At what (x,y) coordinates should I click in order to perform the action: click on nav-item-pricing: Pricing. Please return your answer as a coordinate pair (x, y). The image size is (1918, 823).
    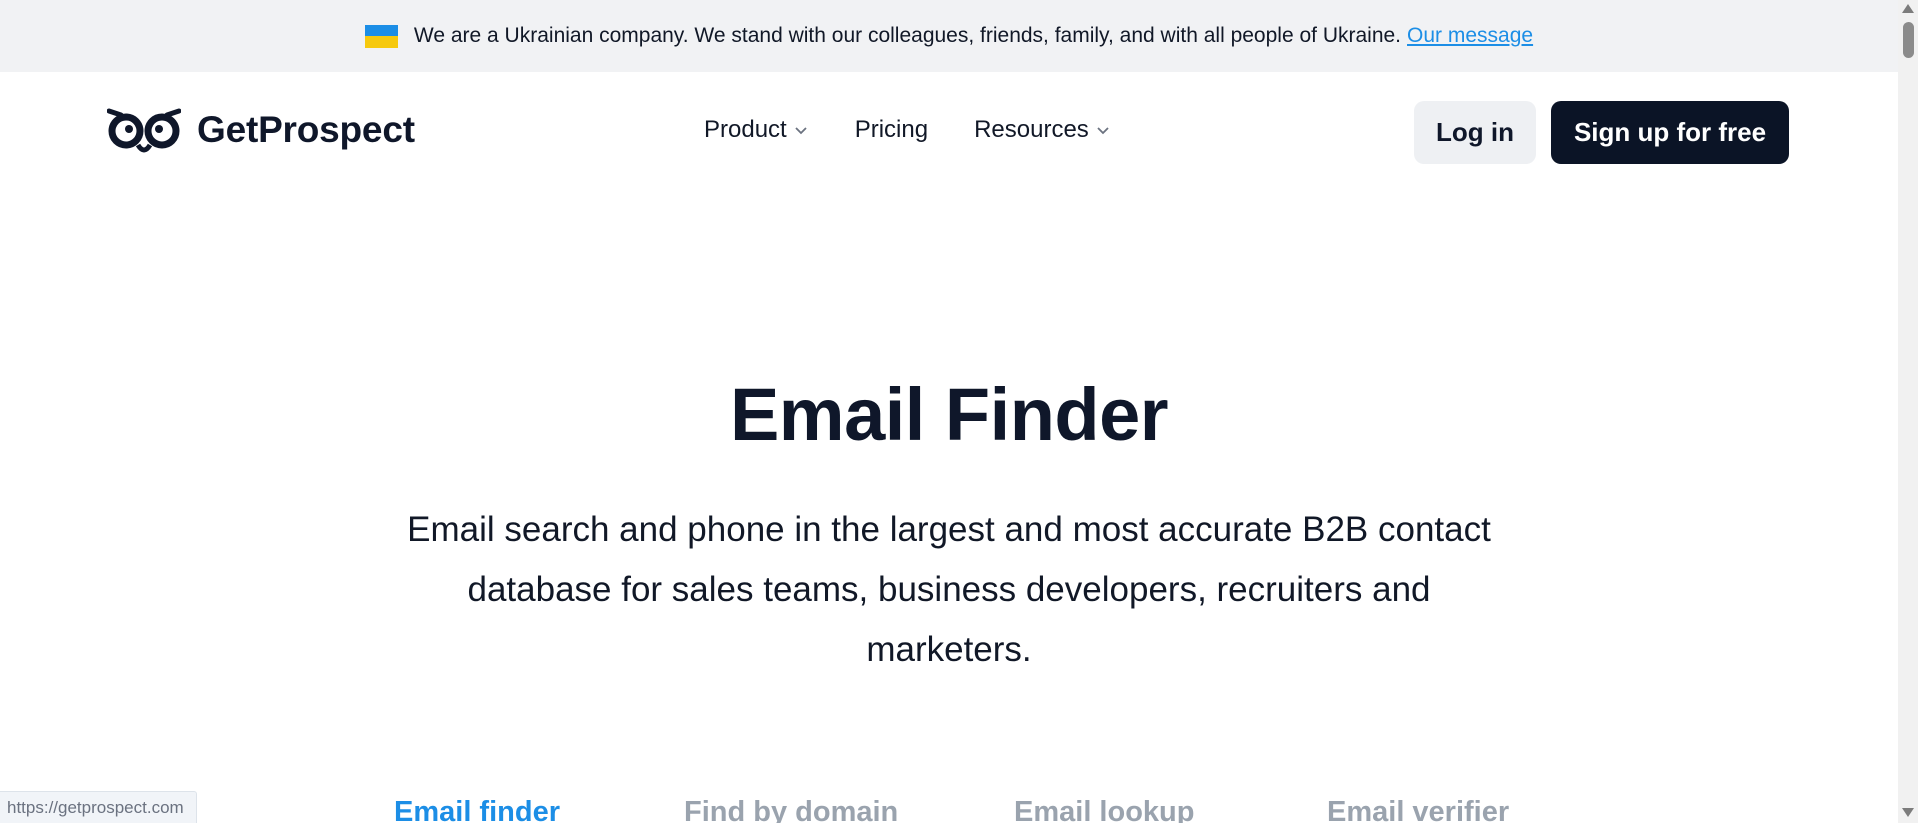
    Looking at the image, I should click on (891, 130).